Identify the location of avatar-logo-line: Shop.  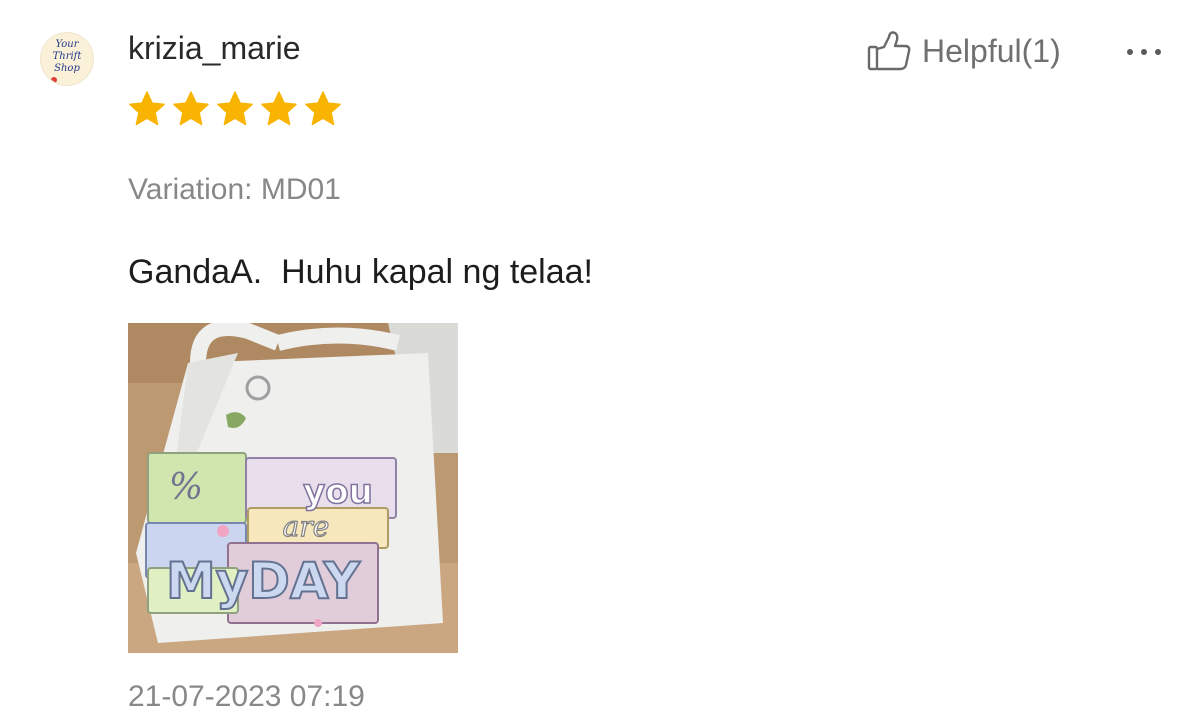
(67, 68).